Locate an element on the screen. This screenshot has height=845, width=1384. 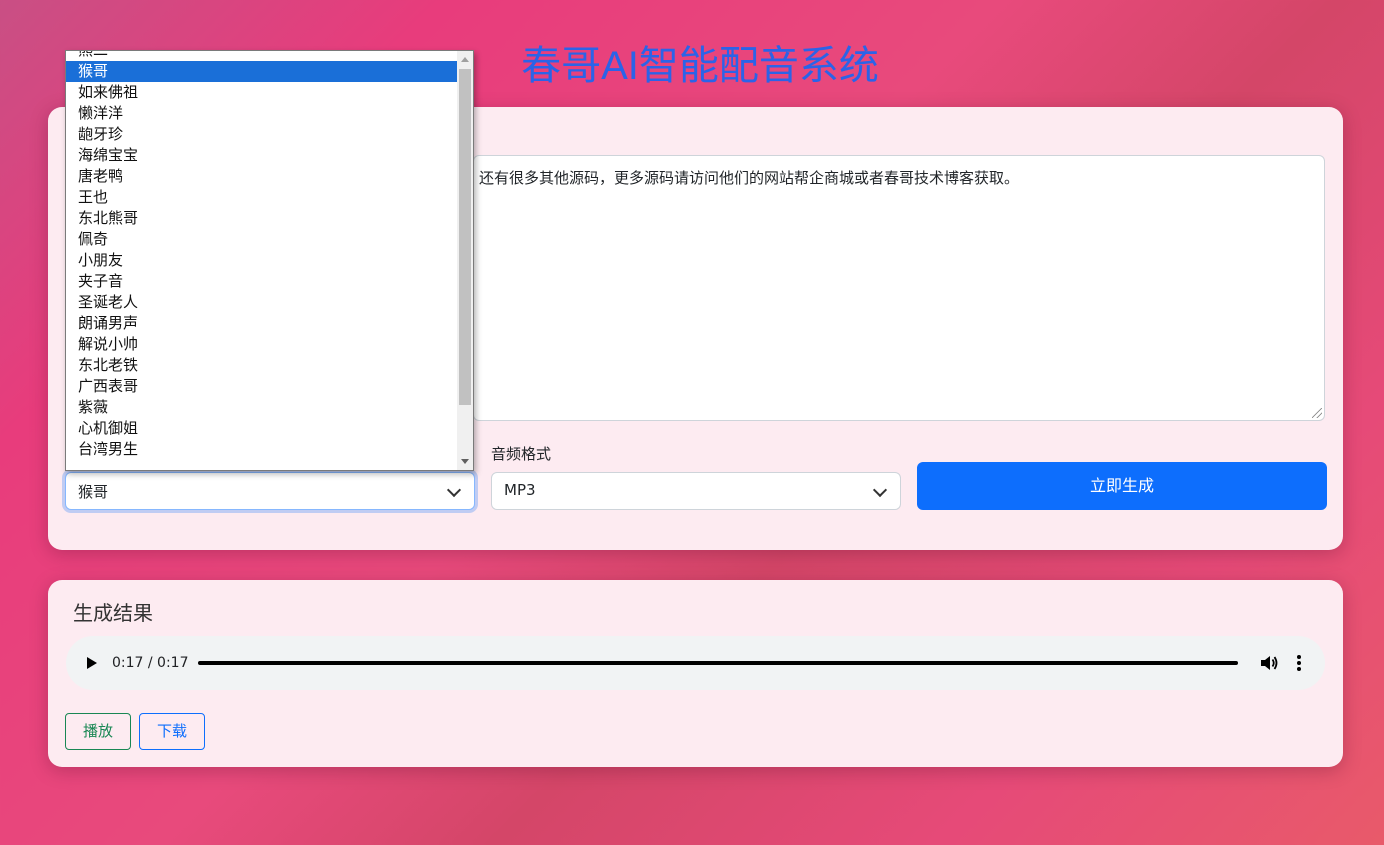
volume-icon is located at coordinates (1269, 663).